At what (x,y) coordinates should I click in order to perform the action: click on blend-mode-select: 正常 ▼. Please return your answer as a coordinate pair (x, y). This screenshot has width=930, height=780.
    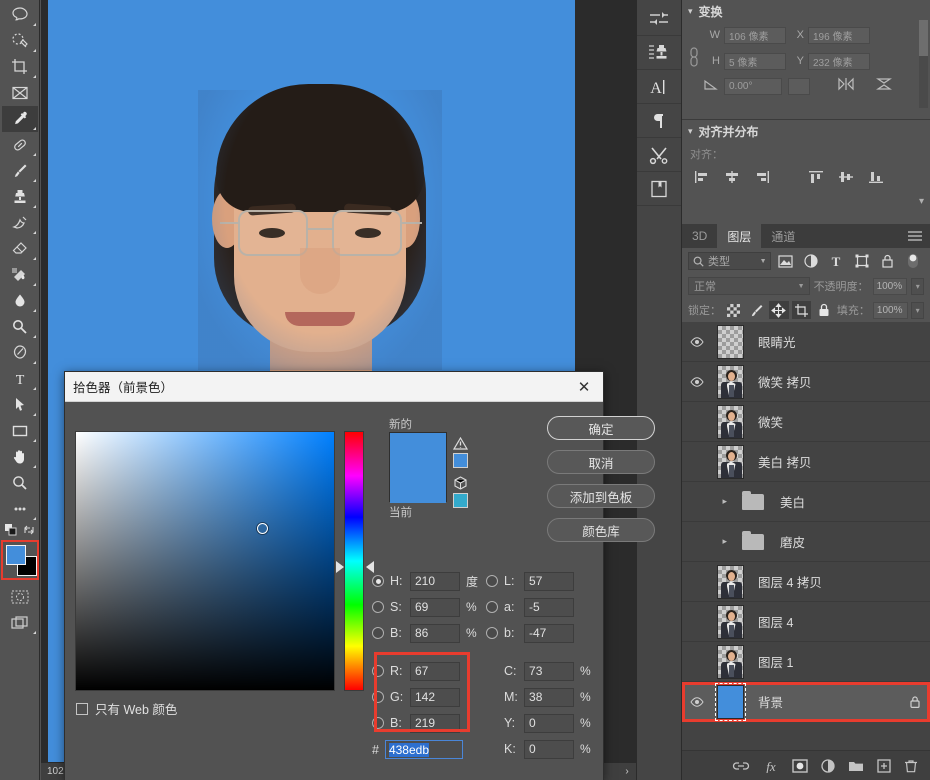
    Looking at the image, I should click on (749, 286).